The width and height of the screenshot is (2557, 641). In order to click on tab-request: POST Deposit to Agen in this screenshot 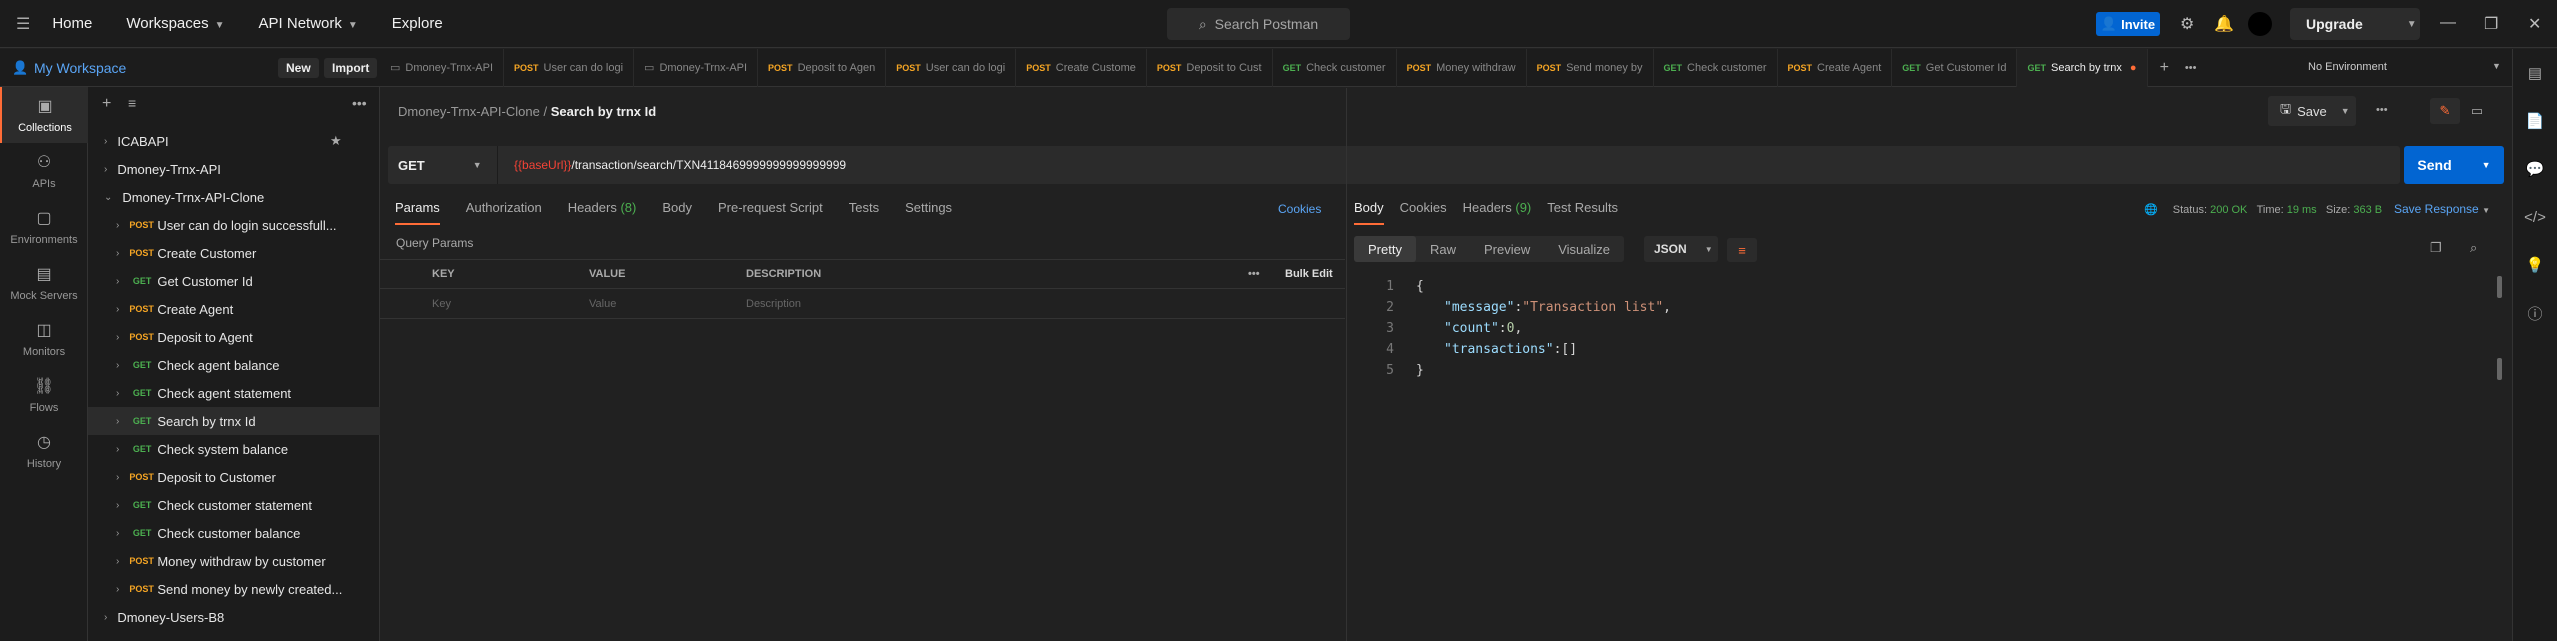, I will do `click(822, 67)`.